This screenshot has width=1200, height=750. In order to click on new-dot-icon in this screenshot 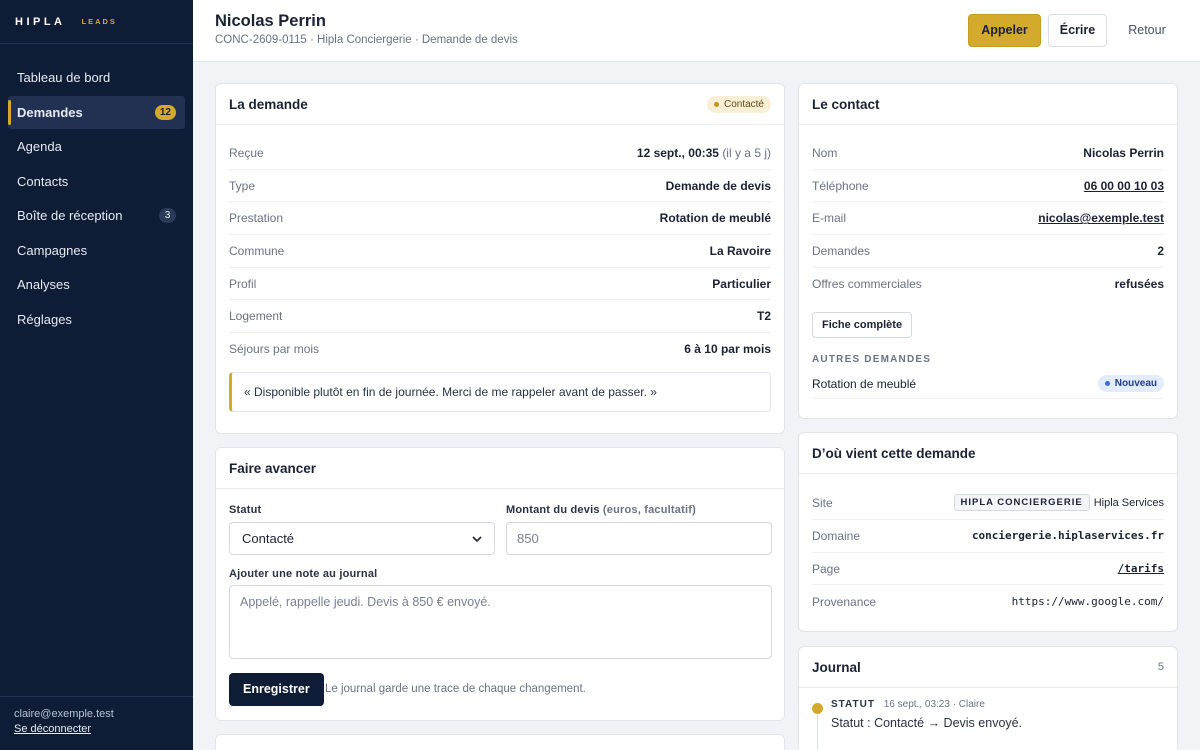, I will do `click(1107, 384)`.